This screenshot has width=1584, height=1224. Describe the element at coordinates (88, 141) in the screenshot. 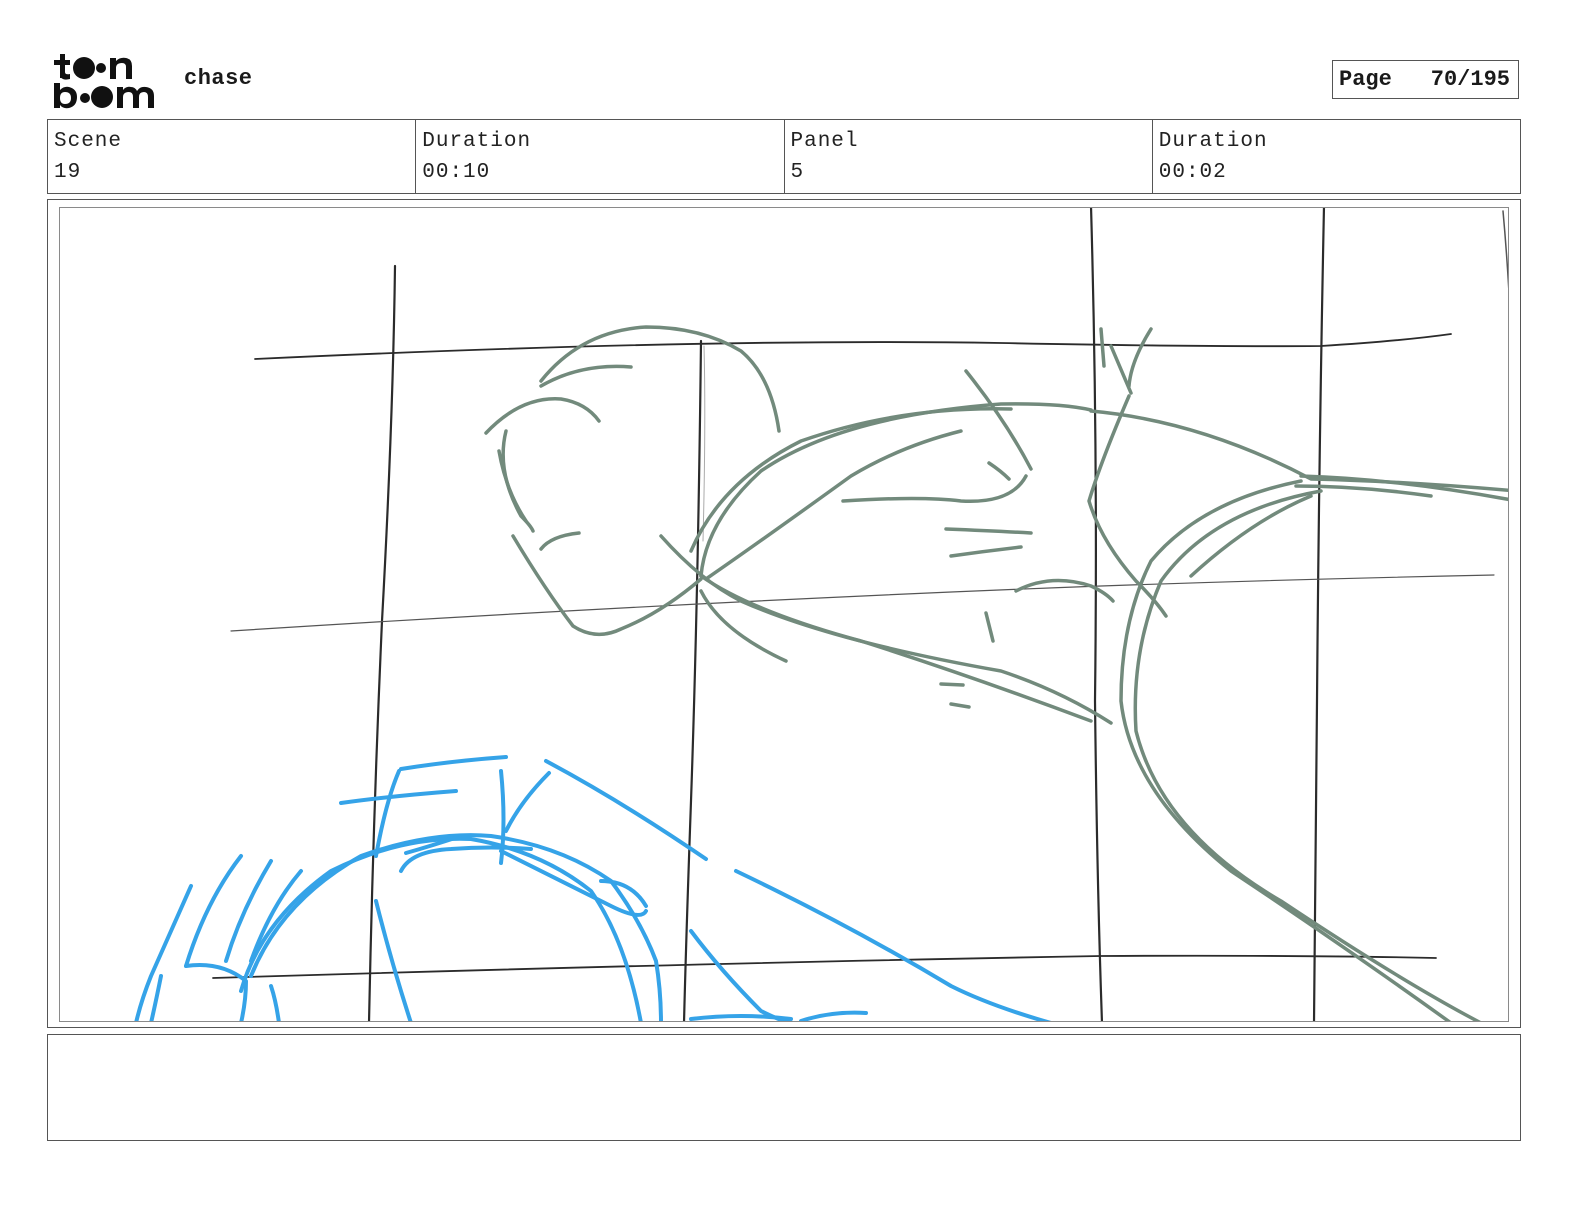

I see `scene-label: Scene` at that location.